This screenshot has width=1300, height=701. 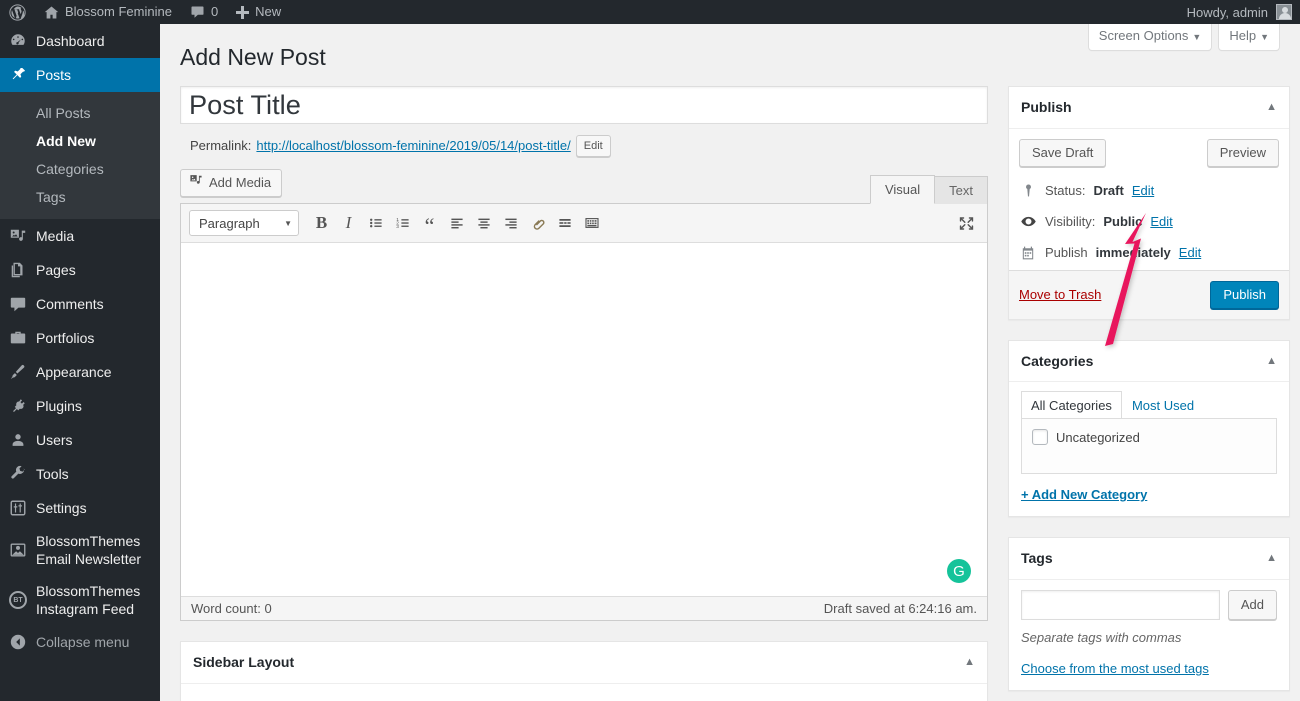 What do you see at coordinates (1115, 668) in the screenshot?
I see `choose-most-used-tags-link: Choose from the most used tags` at bounding box center [1115, 668].